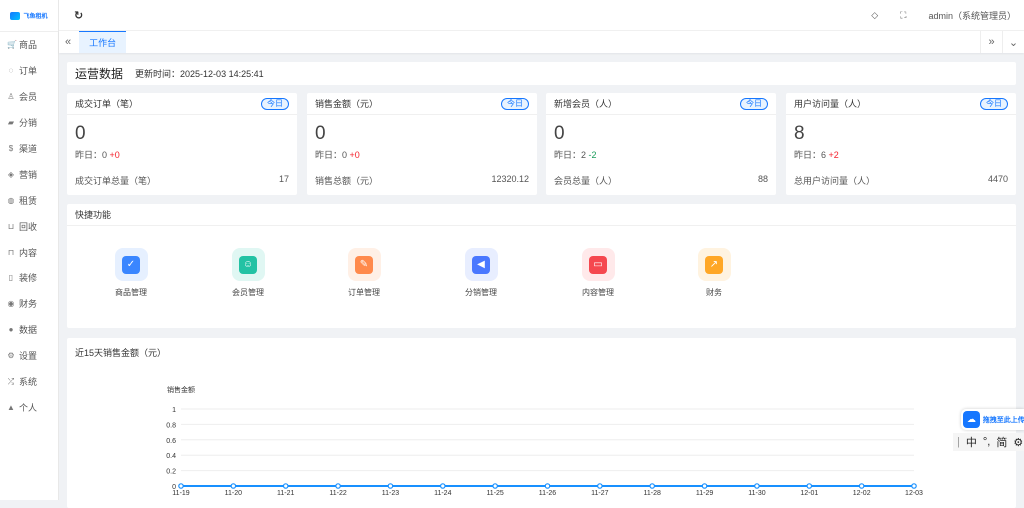  Describe the element at coordinates (971, 442) in the screenshot. I see `ime-mode: 中` at that location.